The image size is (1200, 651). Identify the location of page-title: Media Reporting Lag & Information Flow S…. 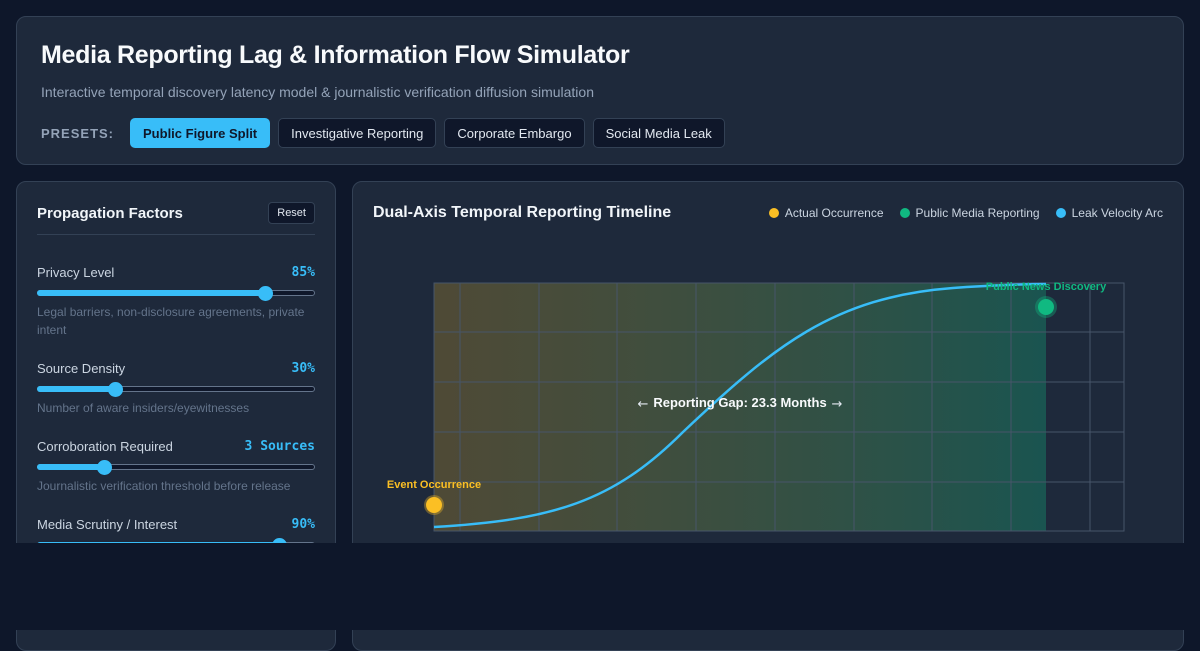
(335, 55).